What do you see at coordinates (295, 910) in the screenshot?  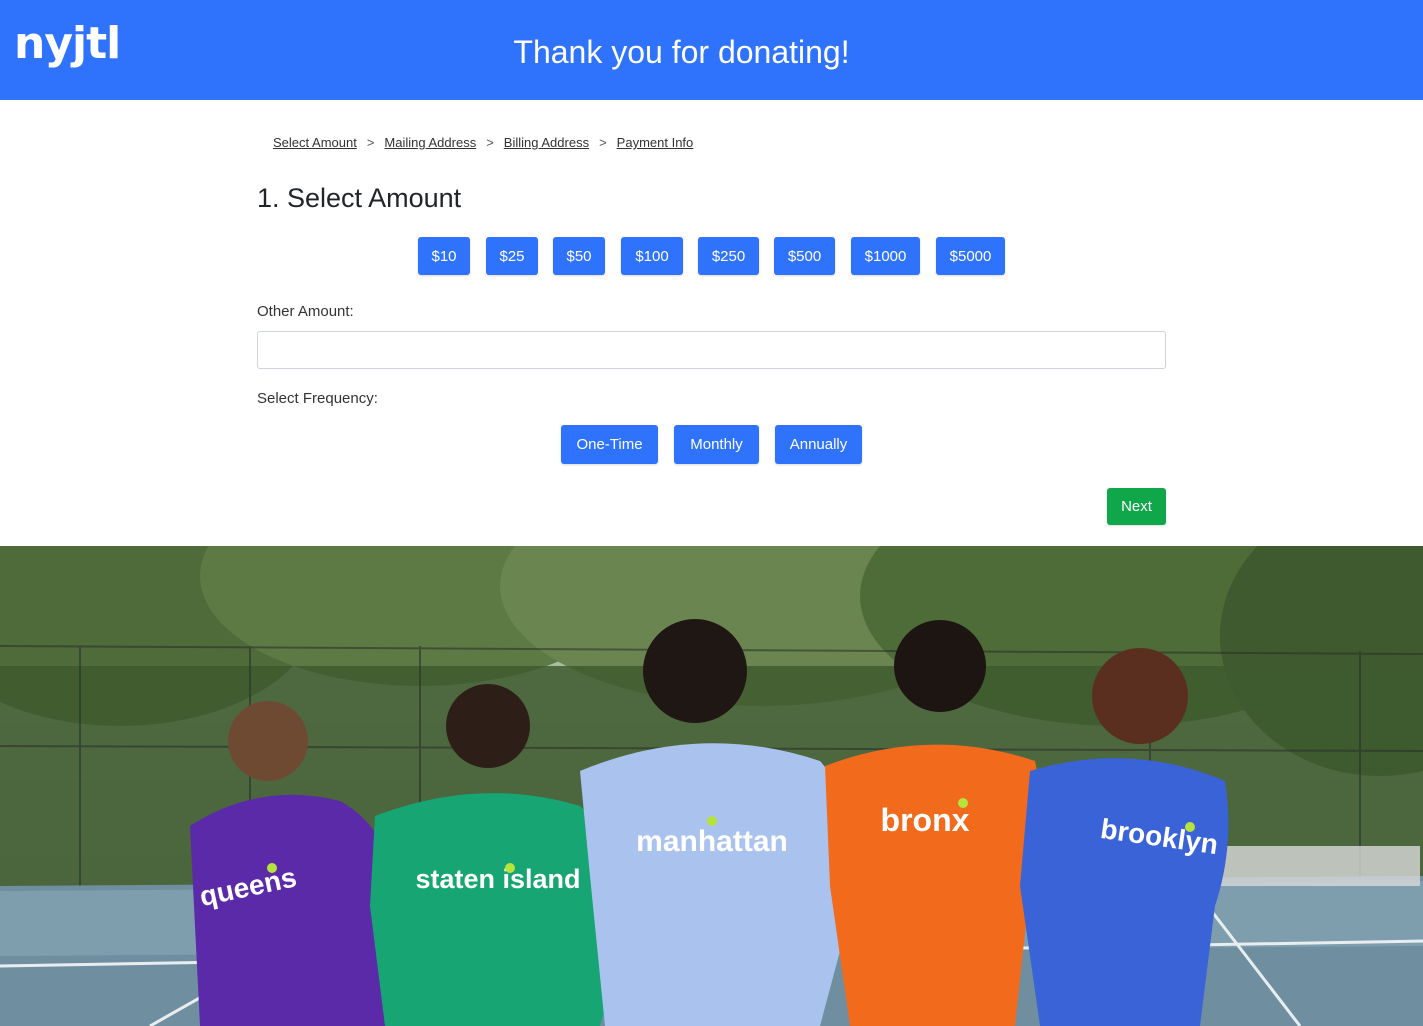 I see `shirt-queens` at bounding box center [295, 910].